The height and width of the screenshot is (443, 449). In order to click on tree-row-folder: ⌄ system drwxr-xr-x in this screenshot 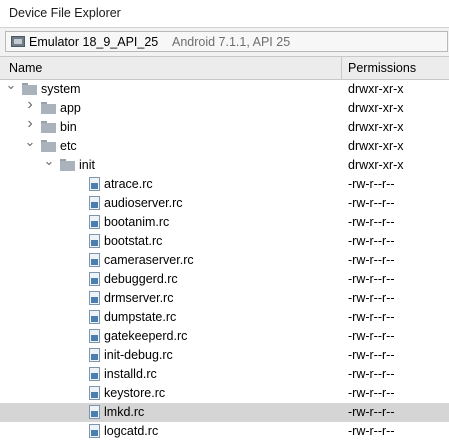, I will do `click(224, 88)`.